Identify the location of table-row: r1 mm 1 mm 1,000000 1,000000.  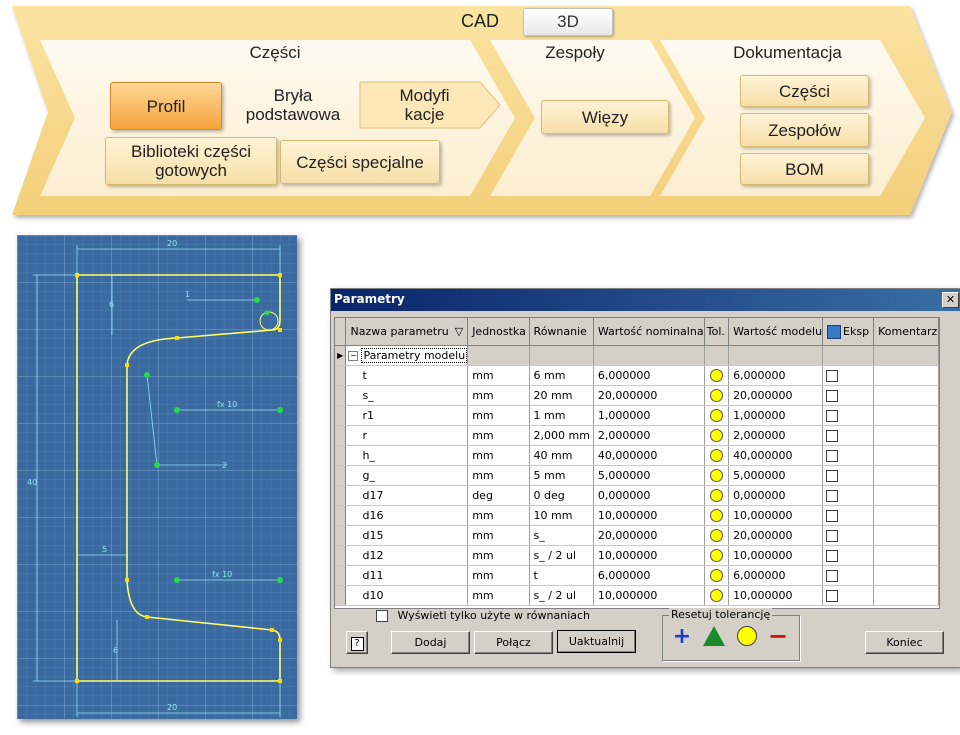
(637, 415).